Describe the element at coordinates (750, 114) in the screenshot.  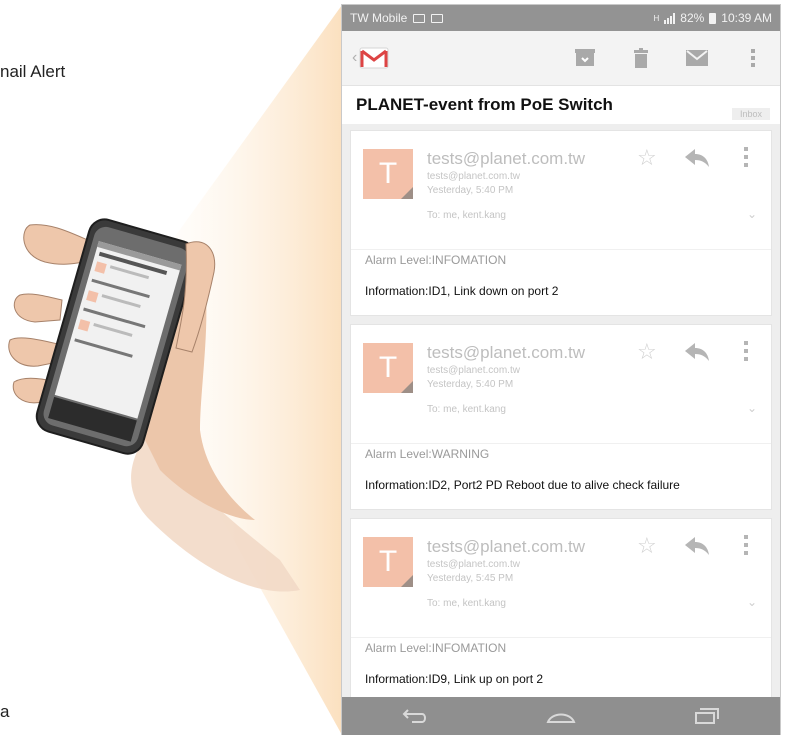
I see `inbox-label: Inbox` at that location.